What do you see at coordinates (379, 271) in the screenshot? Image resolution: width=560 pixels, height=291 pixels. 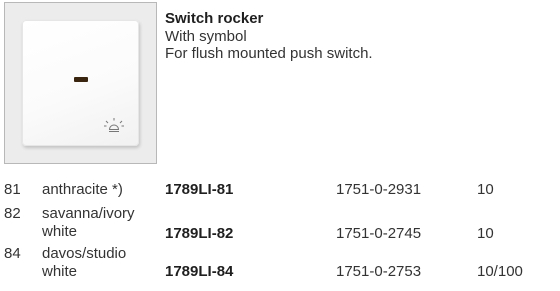 I see `order-number: 1751-0-2753` at bounding box center [379, 271].